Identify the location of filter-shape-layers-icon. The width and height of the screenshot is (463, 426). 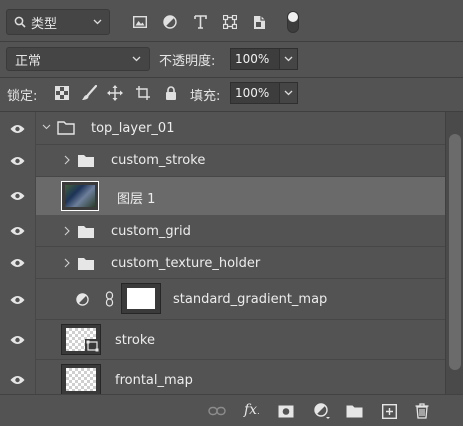
(230, 22).